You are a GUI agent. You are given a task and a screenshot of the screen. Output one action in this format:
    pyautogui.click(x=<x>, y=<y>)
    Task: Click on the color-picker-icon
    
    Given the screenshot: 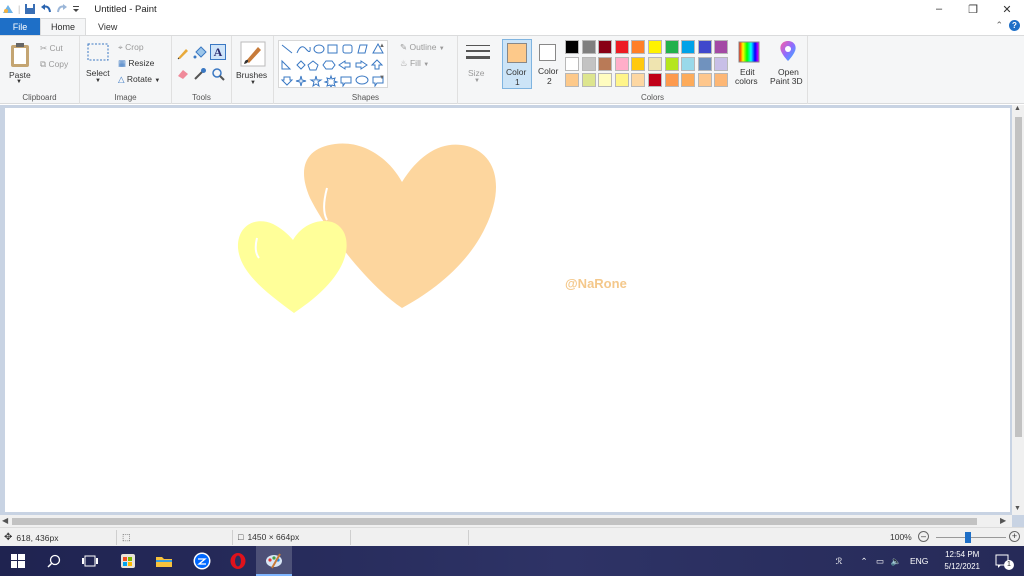 What is the action you would take?
    pyautogui.click(x=200, y=74)
    